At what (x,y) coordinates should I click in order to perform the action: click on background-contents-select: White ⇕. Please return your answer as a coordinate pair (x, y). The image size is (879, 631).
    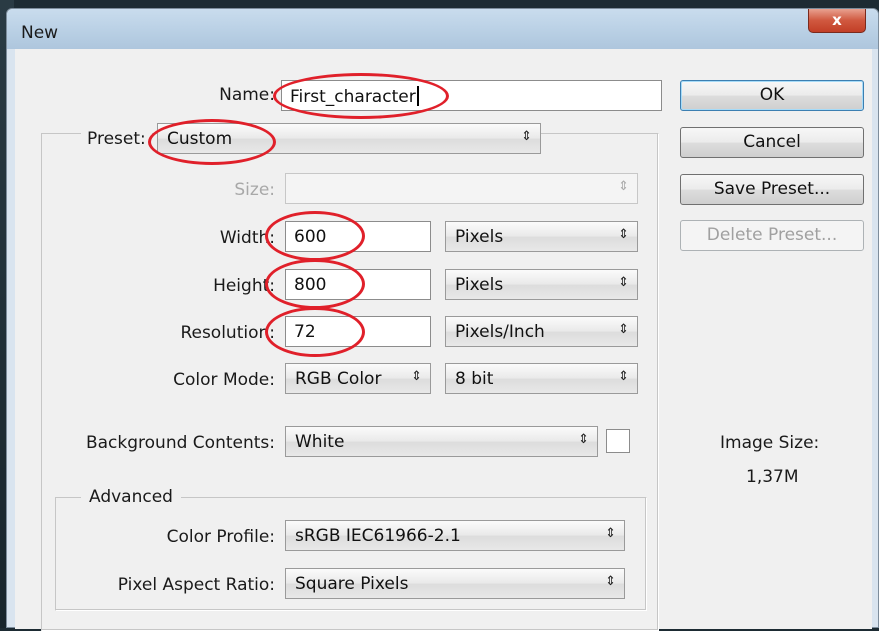
    Looking at the image, I should click on (441, 441).